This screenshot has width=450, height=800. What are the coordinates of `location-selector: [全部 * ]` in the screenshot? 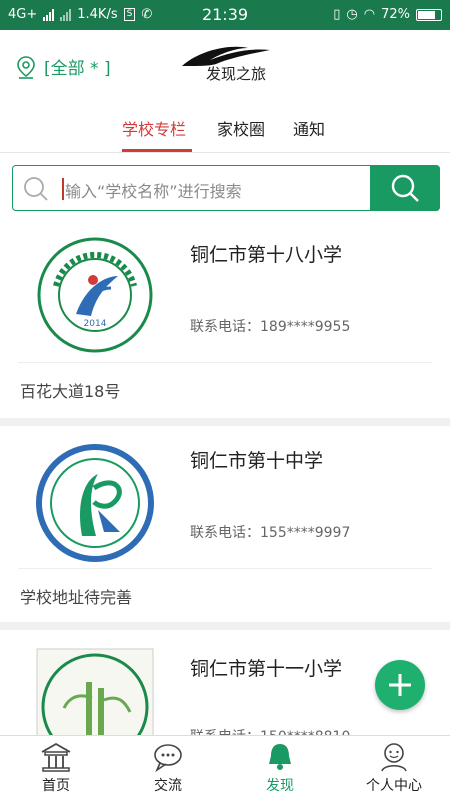 It's located at (63, 66).